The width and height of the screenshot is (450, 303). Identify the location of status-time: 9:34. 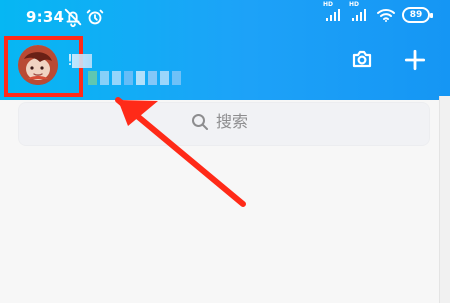
(45, 17).